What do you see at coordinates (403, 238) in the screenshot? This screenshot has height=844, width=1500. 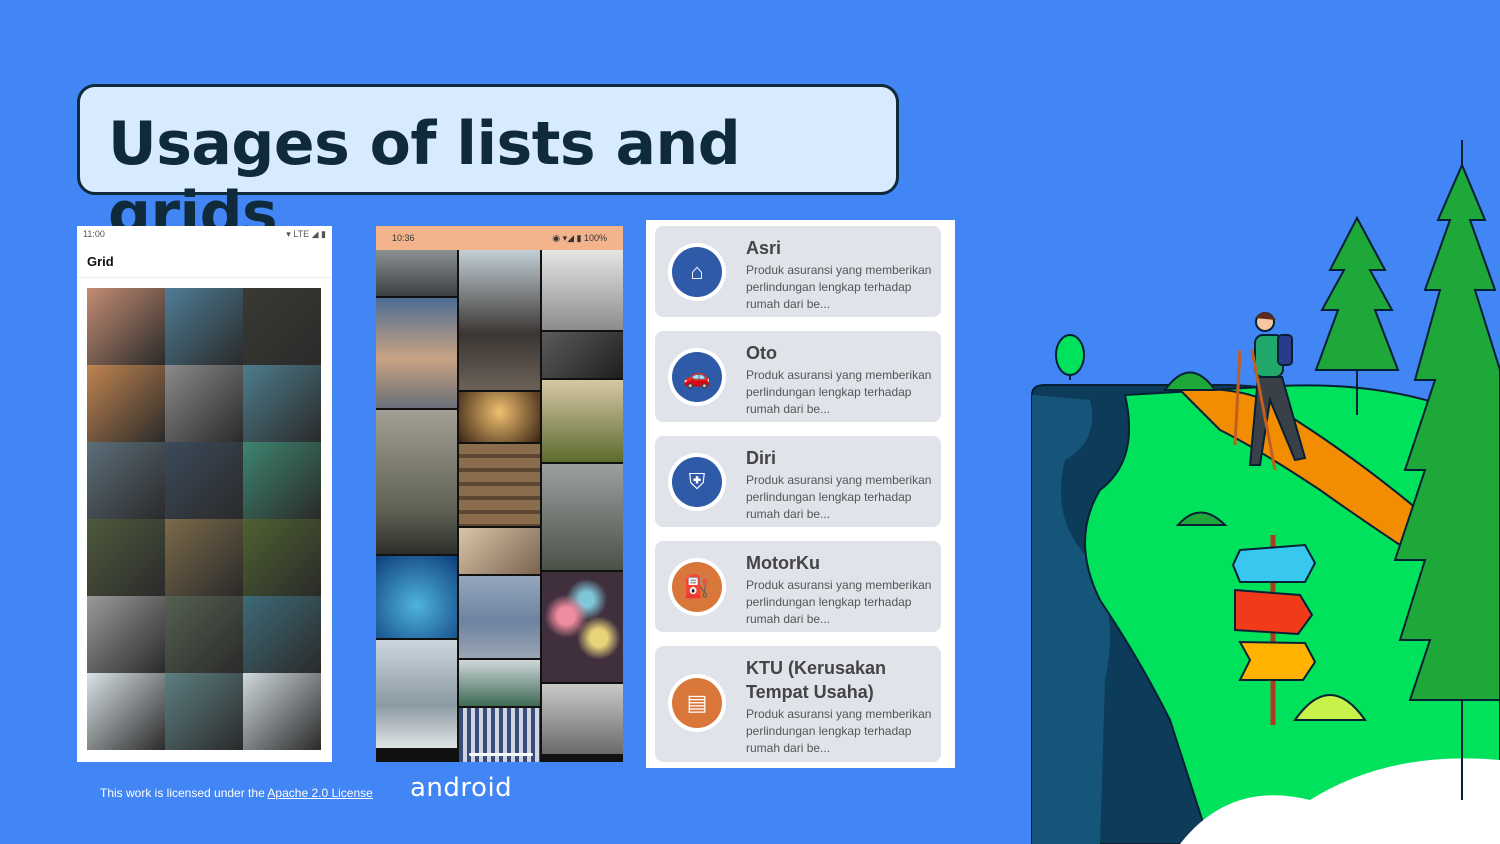 I see `status-time: 10:36` at bounding box center [403, 238].